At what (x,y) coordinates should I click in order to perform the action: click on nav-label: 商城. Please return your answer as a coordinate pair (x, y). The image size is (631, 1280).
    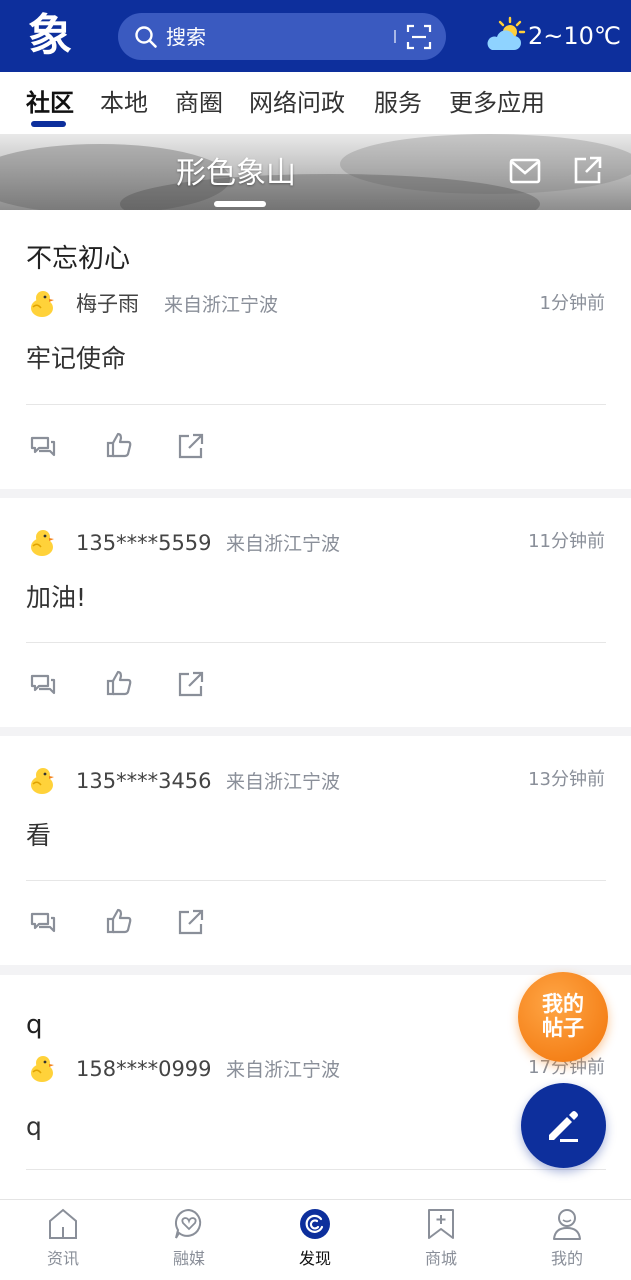
    Looking at the image, I should click on (440, 1258).